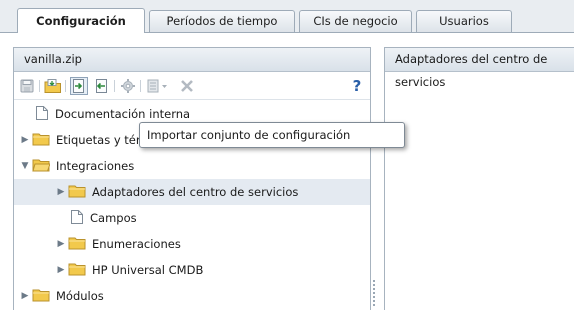 The image size is (574, 310). What do you see at coordinates (355, 21) in the screenshot?
I see `tab-cis-de-negocio: CIs de negocio` at bounding box center [355, 21].